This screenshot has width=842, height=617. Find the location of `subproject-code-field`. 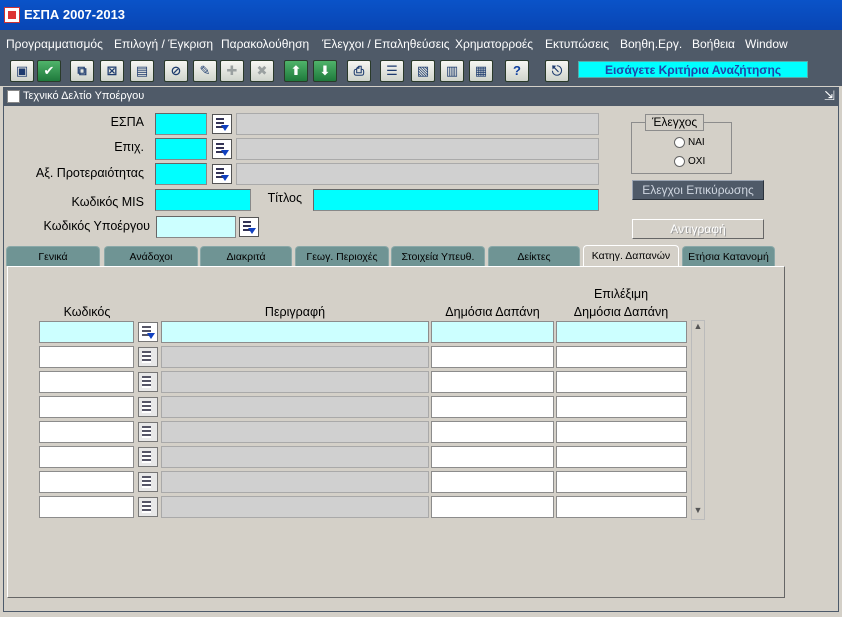

subproject-code-field is located at coordinates (196, 227).